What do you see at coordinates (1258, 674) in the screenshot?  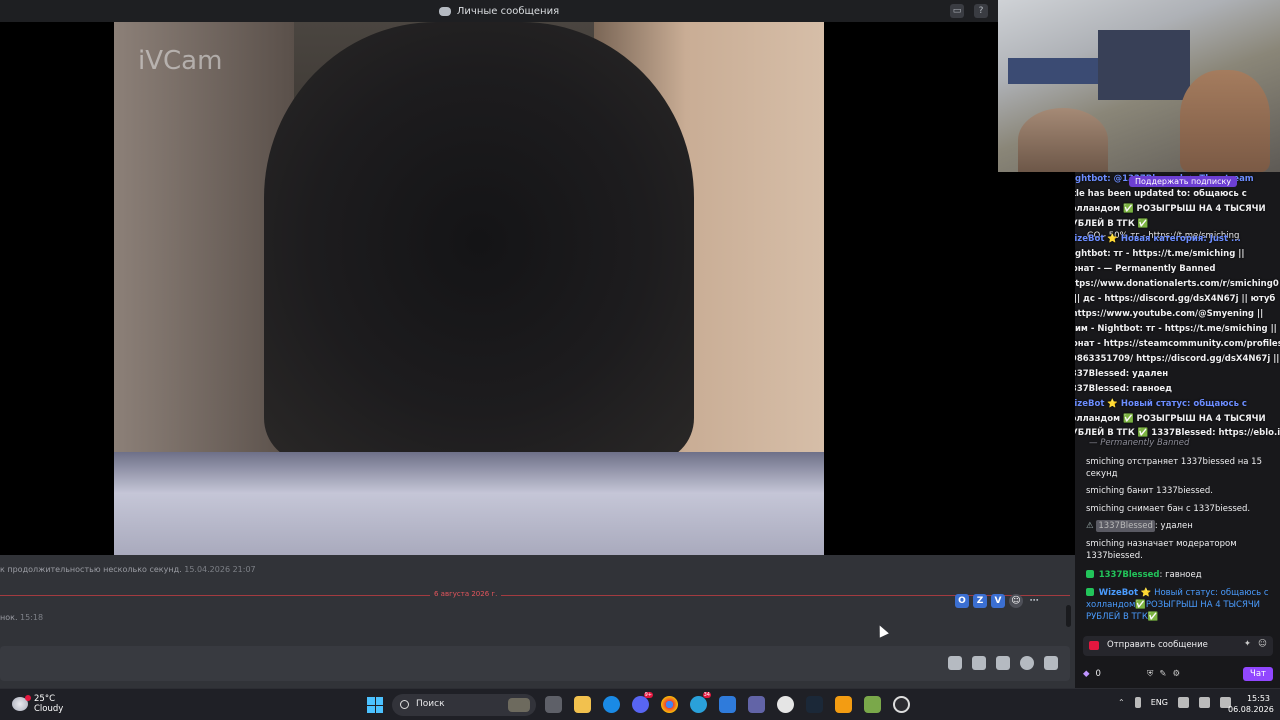 I see `chat-send-button: Чат` at bounding box center [1258, 674].